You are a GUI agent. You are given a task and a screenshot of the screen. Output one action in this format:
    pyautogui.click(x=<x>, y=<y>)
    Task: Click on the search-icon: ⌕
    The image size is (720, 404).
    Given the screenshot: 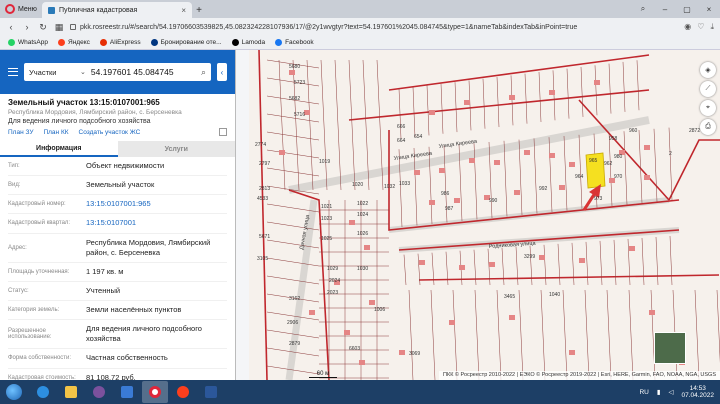 What is the action you would take?
    pyautogui.click(x=203, y=72)
    